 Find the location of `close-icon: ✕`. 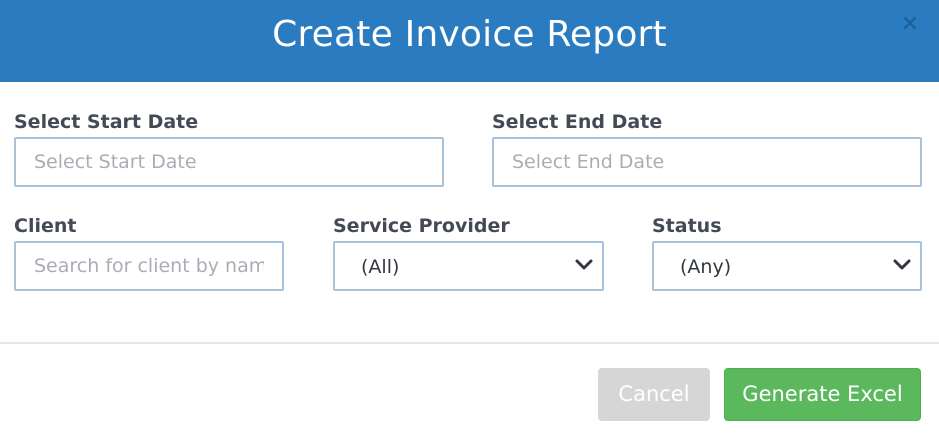

close-icon: ✕ is located at coordinates (910, 25).